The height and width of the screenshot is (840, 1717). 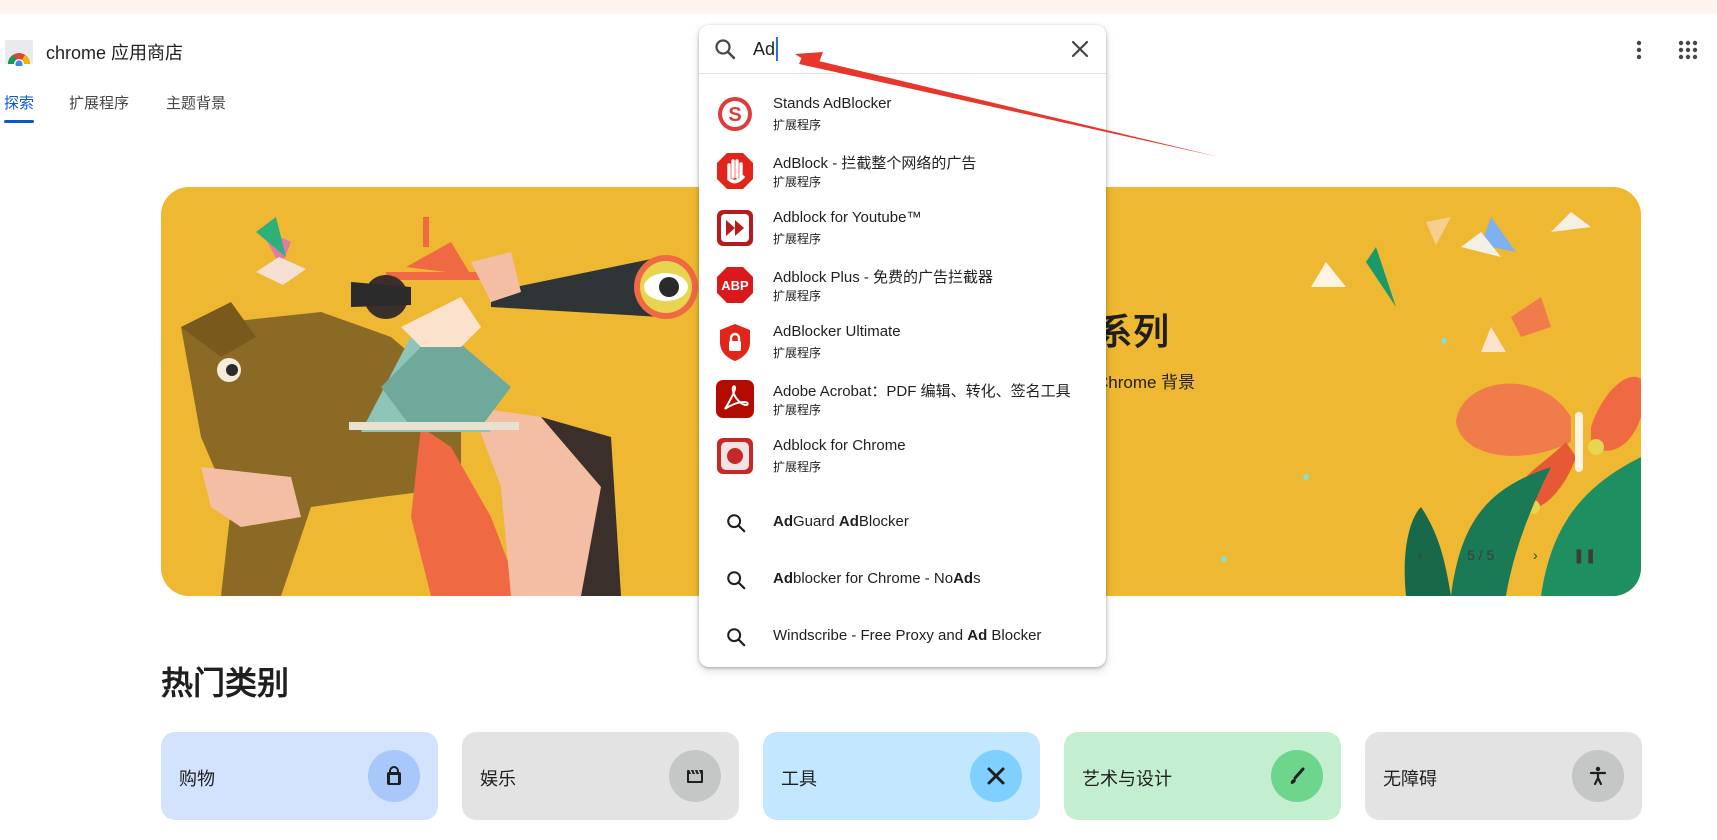 What do you see at coordinates (898, 49) in the screenshot?
I see `search-input` at bounding box center [898, 49].